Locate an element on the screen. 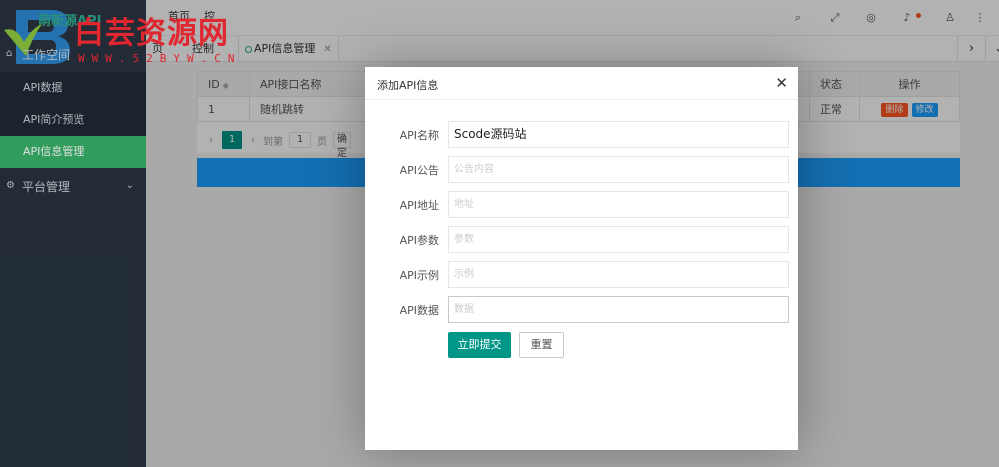 The height and width of the screenshot is (467, 999). dialog-title: 添加API信息 is located at coordinates (408, 85).